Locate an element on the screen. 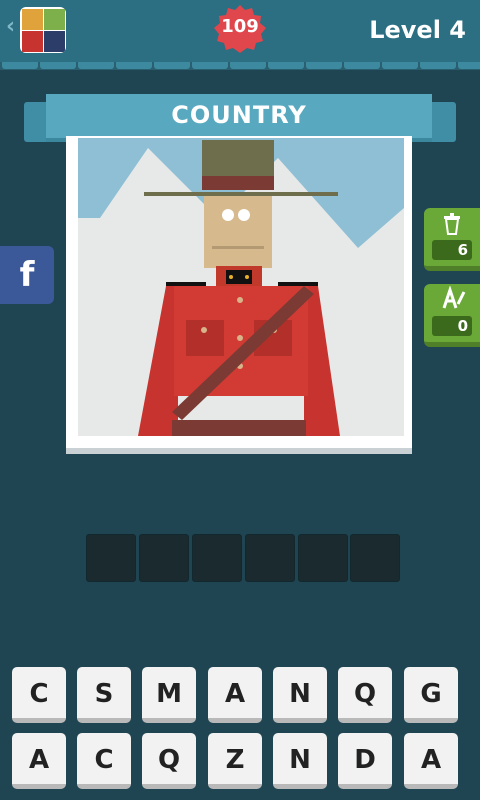 This screenshot has height=800, width=480. levels-grid-icon is located at coordinates (43, 30).